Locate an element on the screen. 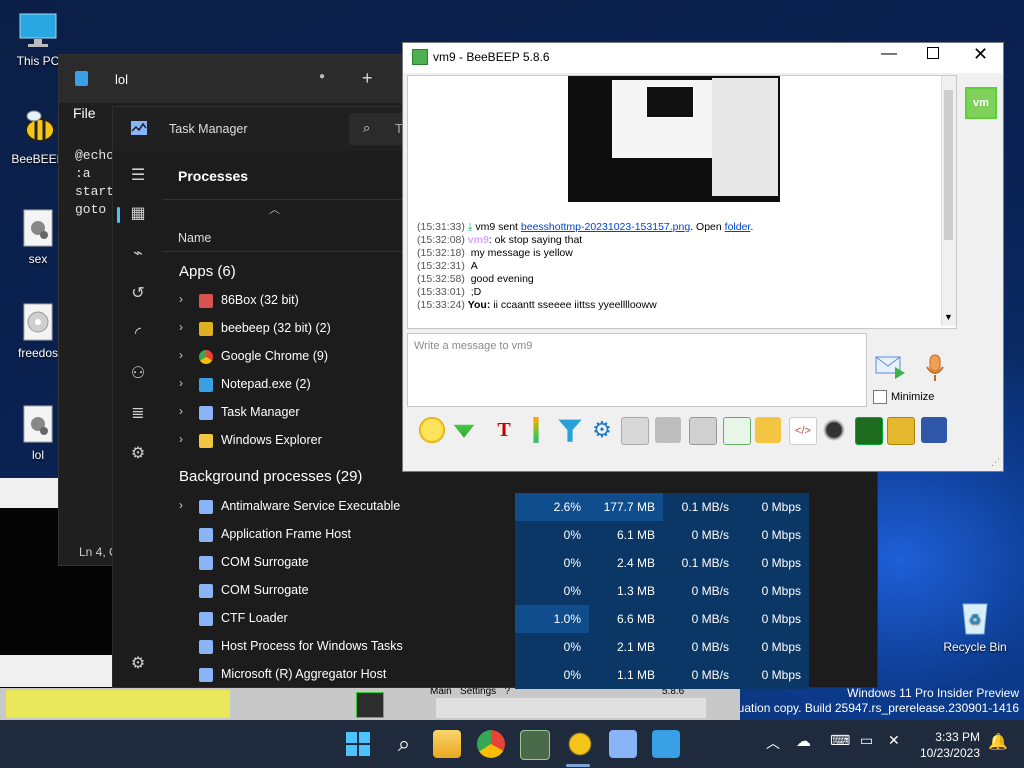  task-manager-icon is located at coordinates (623, 744).